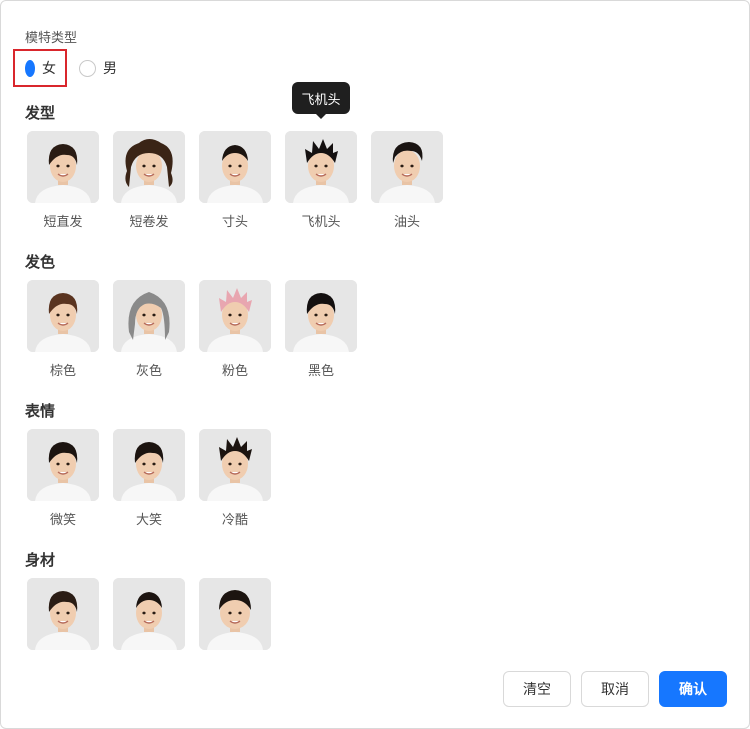 The width and height of the screenshot is (750, 729). I want to click on option-card: 大笑, so click(149, 478).